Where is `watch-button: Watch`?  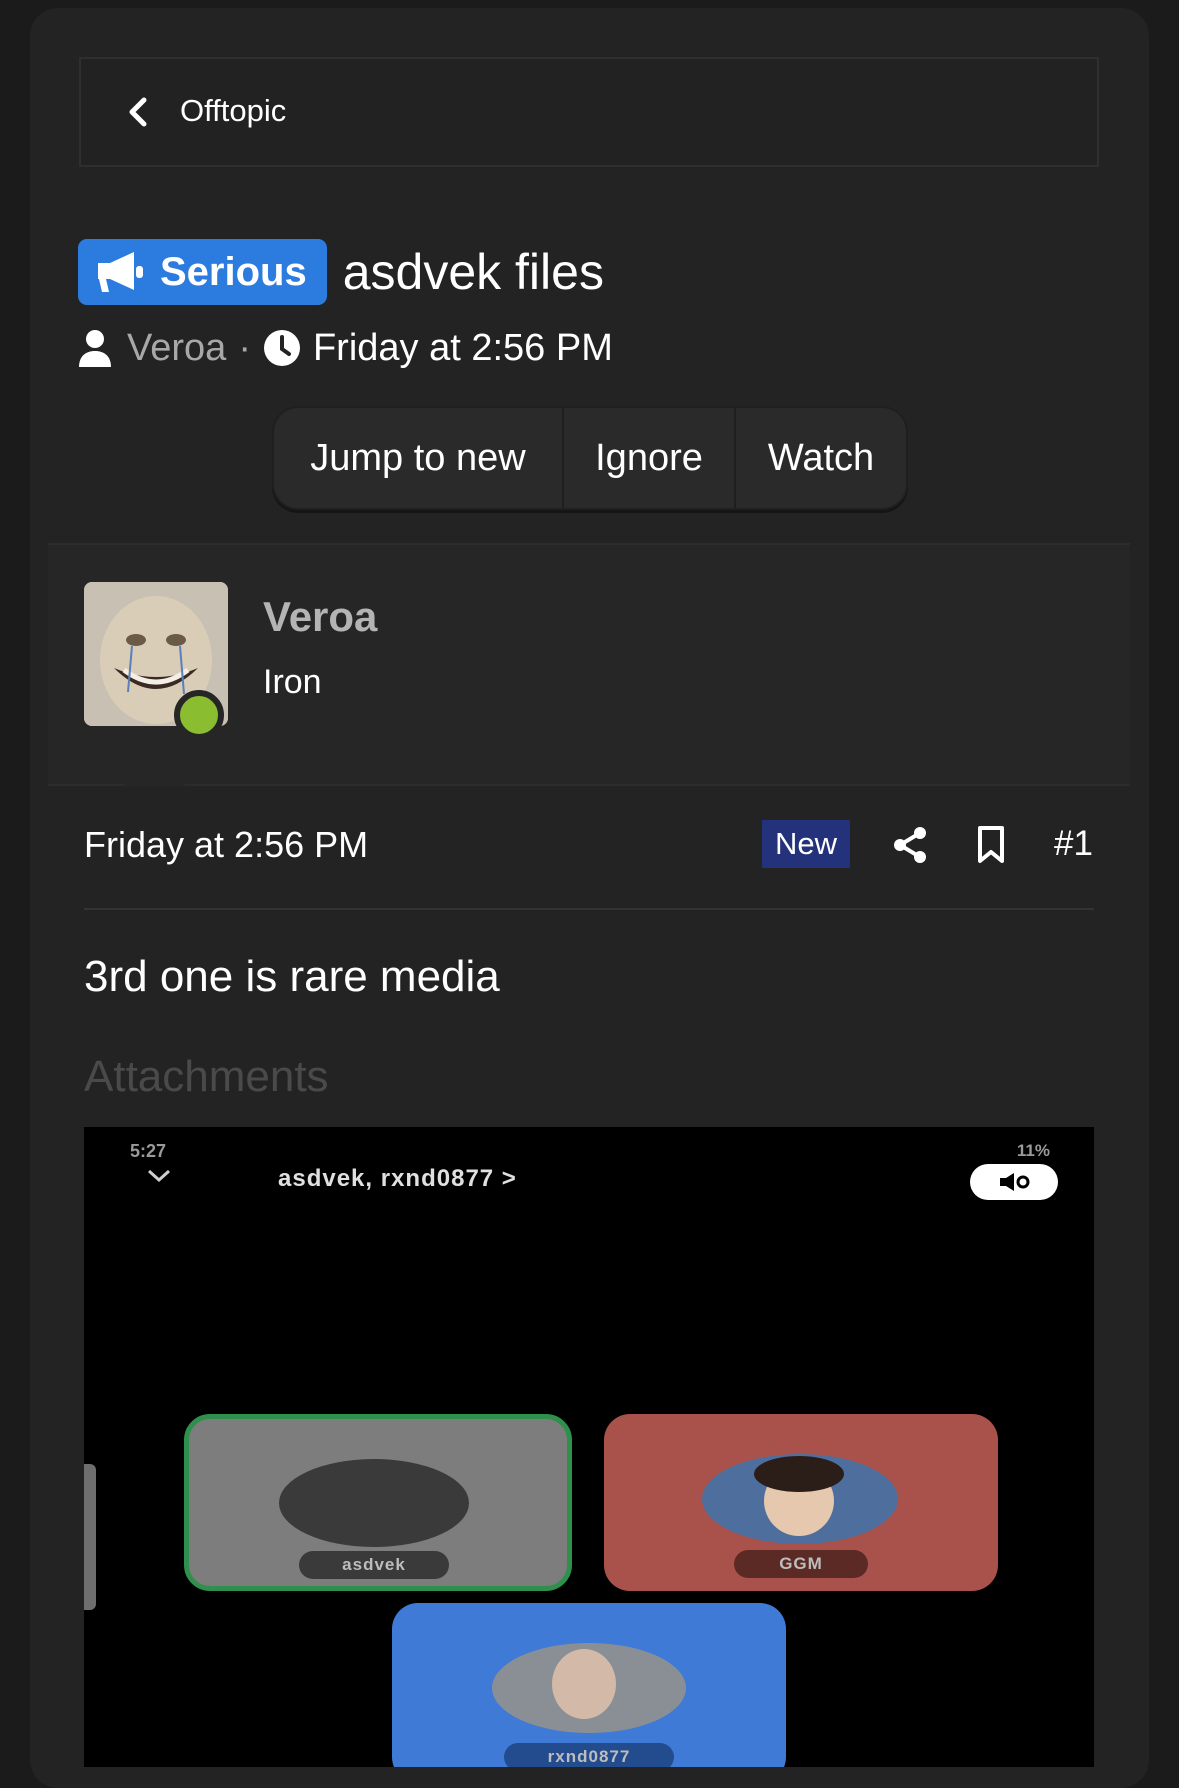
watch-button: Watch is located at coordinates (821, 458).